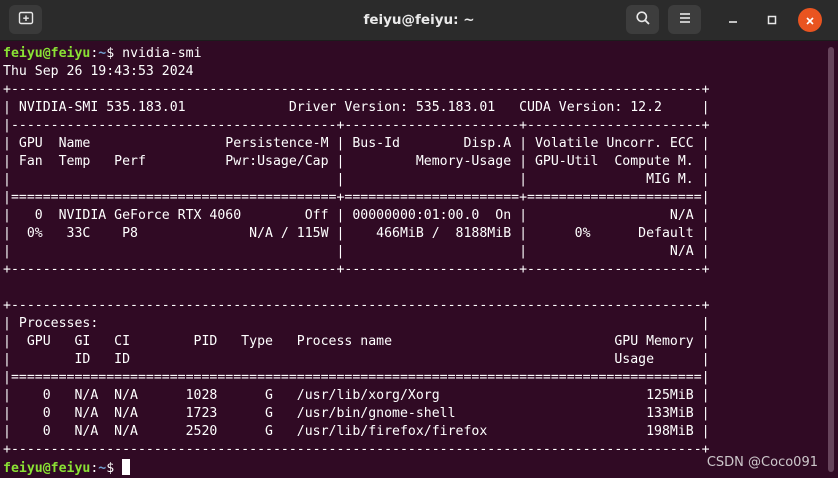 The image size is (838, 478). Describe the element at coordinates (356, 468) in the screenshot. I see `active-prompt-line: feiyu@feiyu:~$` at that location.